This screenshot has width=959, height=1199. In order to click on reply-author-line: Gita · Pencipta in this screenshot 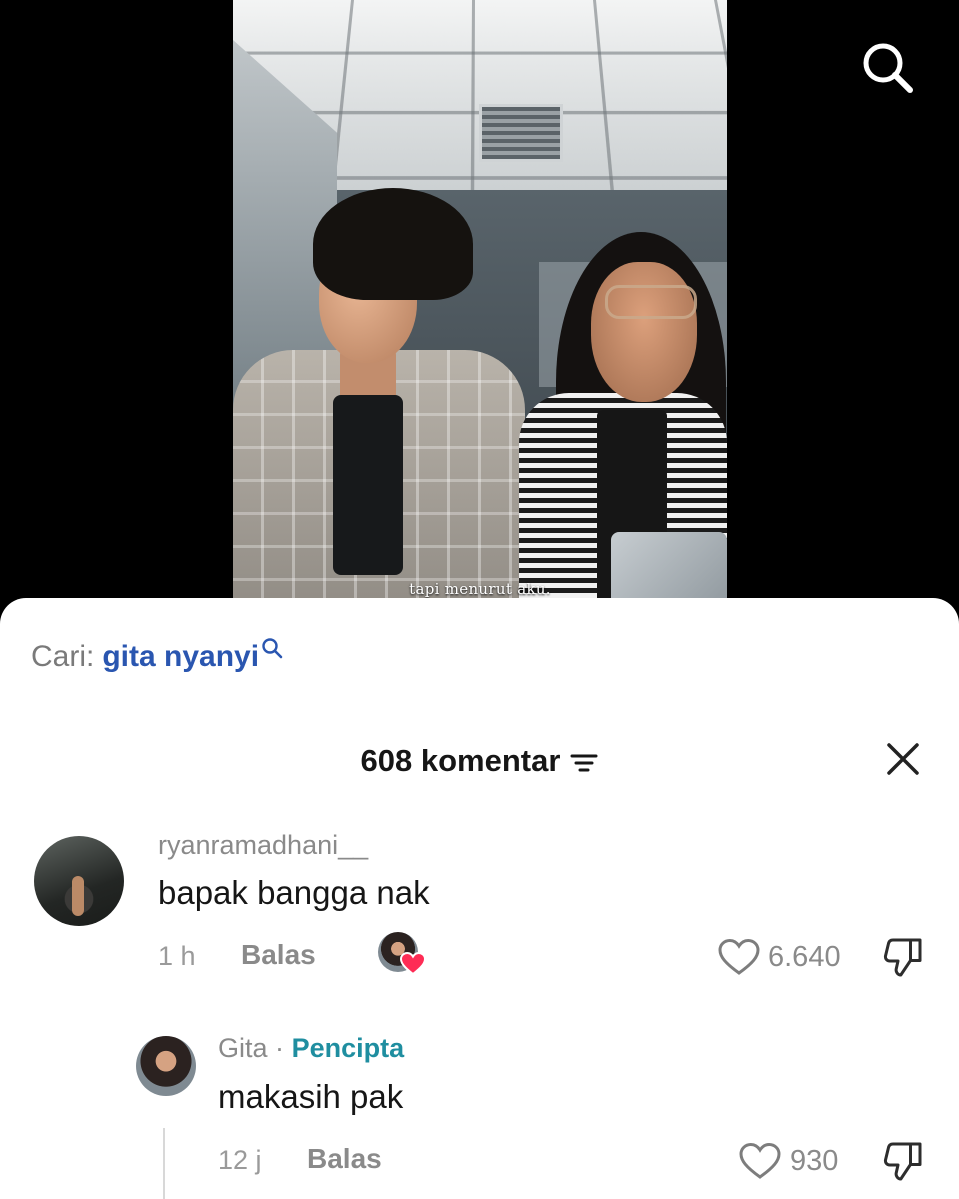, I will do `click(311, 1048)`.